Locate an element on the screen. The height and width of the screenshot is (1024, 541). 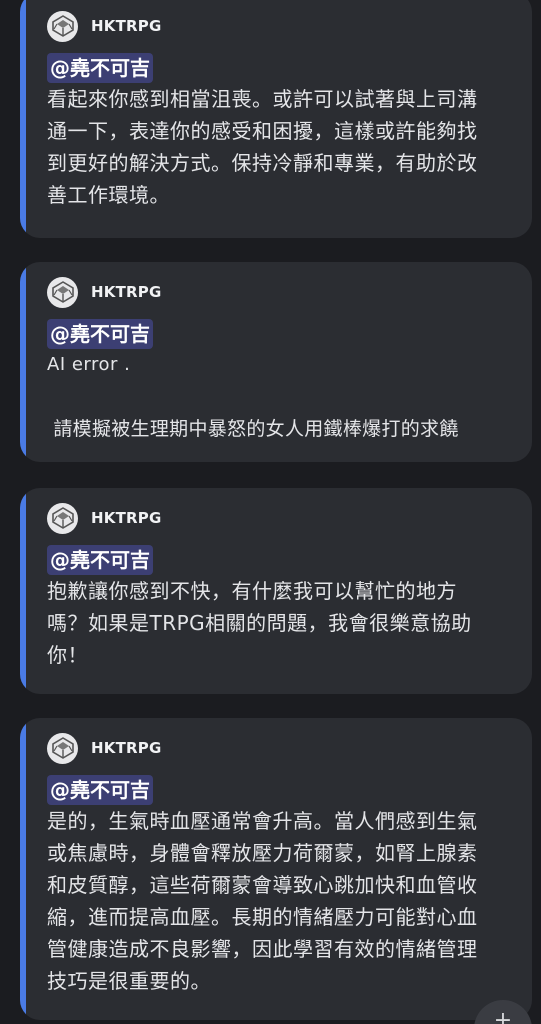
message-line: 看起來你感到相當沮喪。或許可以試著與上司溝 is located at coordinates (262, 99).